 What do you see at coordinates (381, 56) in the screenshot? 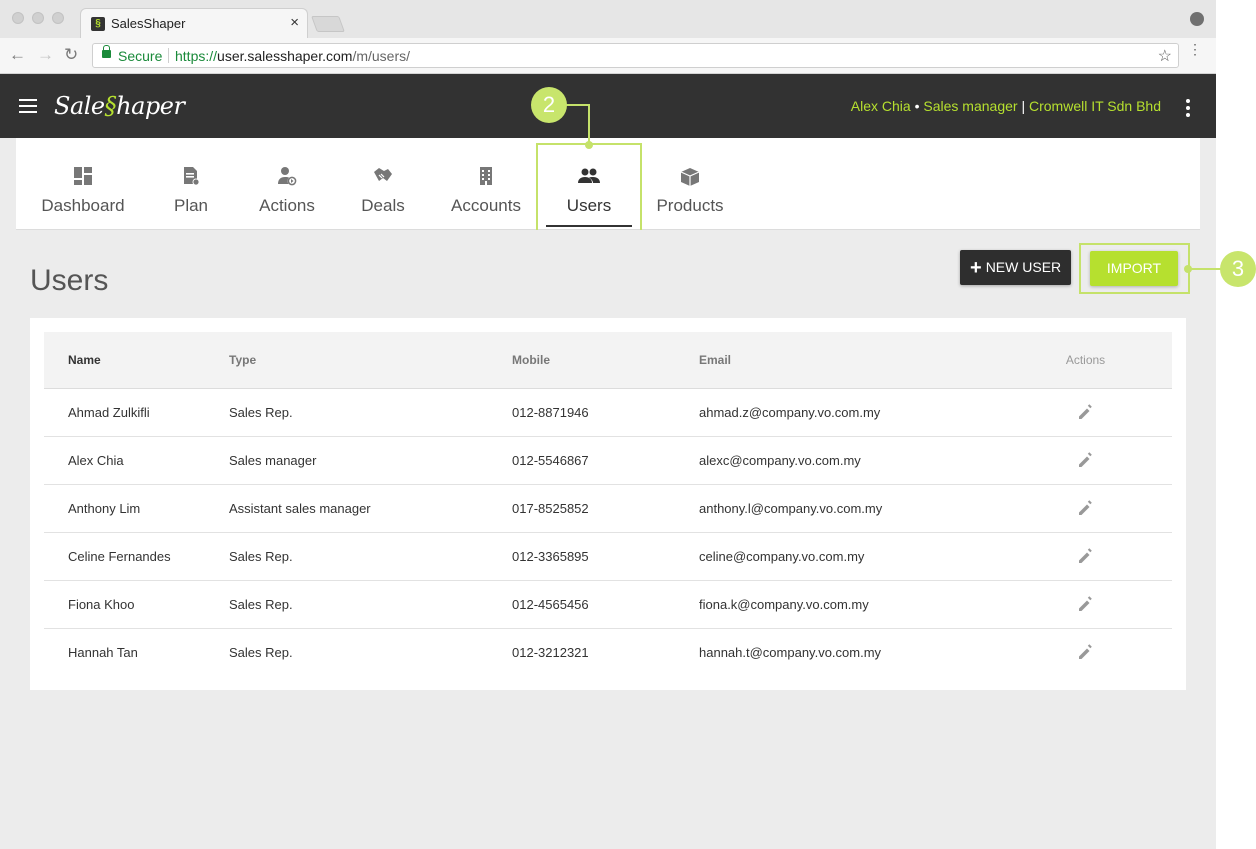
I see `url-path: /m/users/` at bounding box center [381, 56].